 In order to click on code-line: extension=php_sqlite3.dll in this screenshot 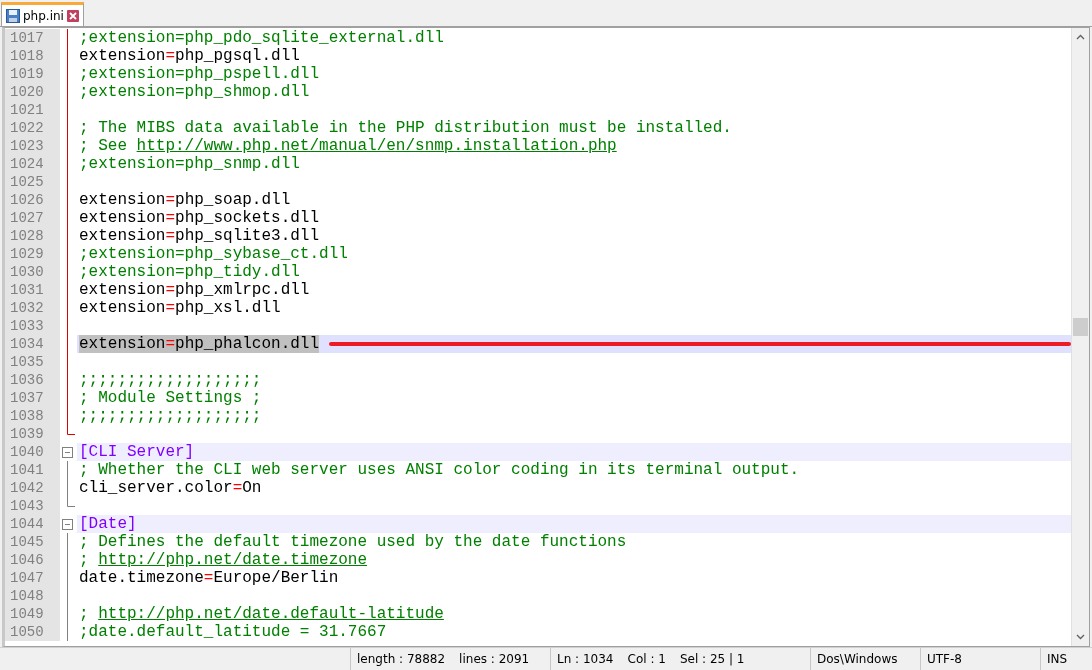, I will do `click(199, 236)`.